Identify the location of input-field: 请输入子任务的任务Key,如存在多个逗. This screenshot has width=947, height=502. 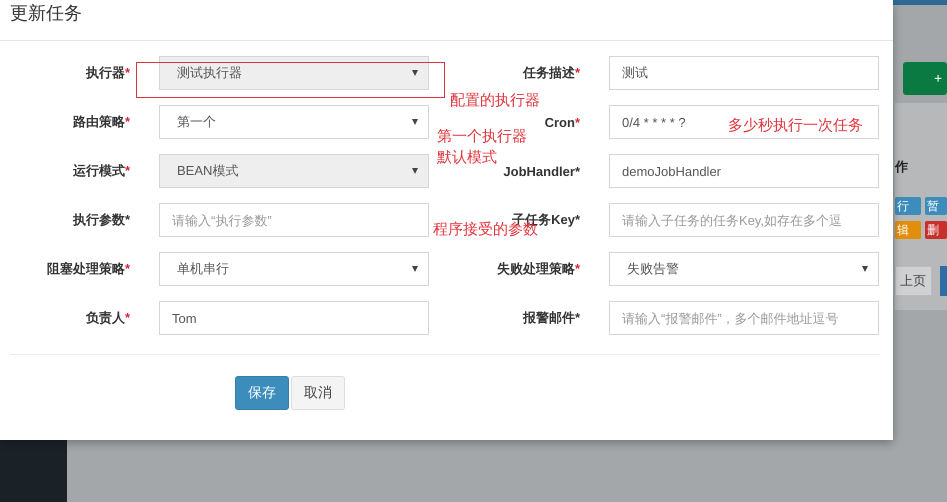
(744, 220).